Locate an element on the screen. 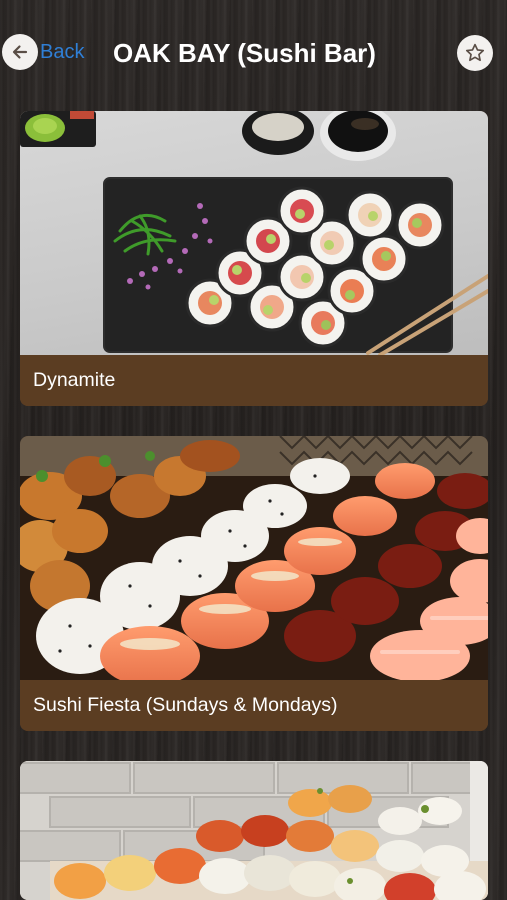 The width and height of the screenshot is (507, 900). star-outline-icon is located at coordinates (475, 53).